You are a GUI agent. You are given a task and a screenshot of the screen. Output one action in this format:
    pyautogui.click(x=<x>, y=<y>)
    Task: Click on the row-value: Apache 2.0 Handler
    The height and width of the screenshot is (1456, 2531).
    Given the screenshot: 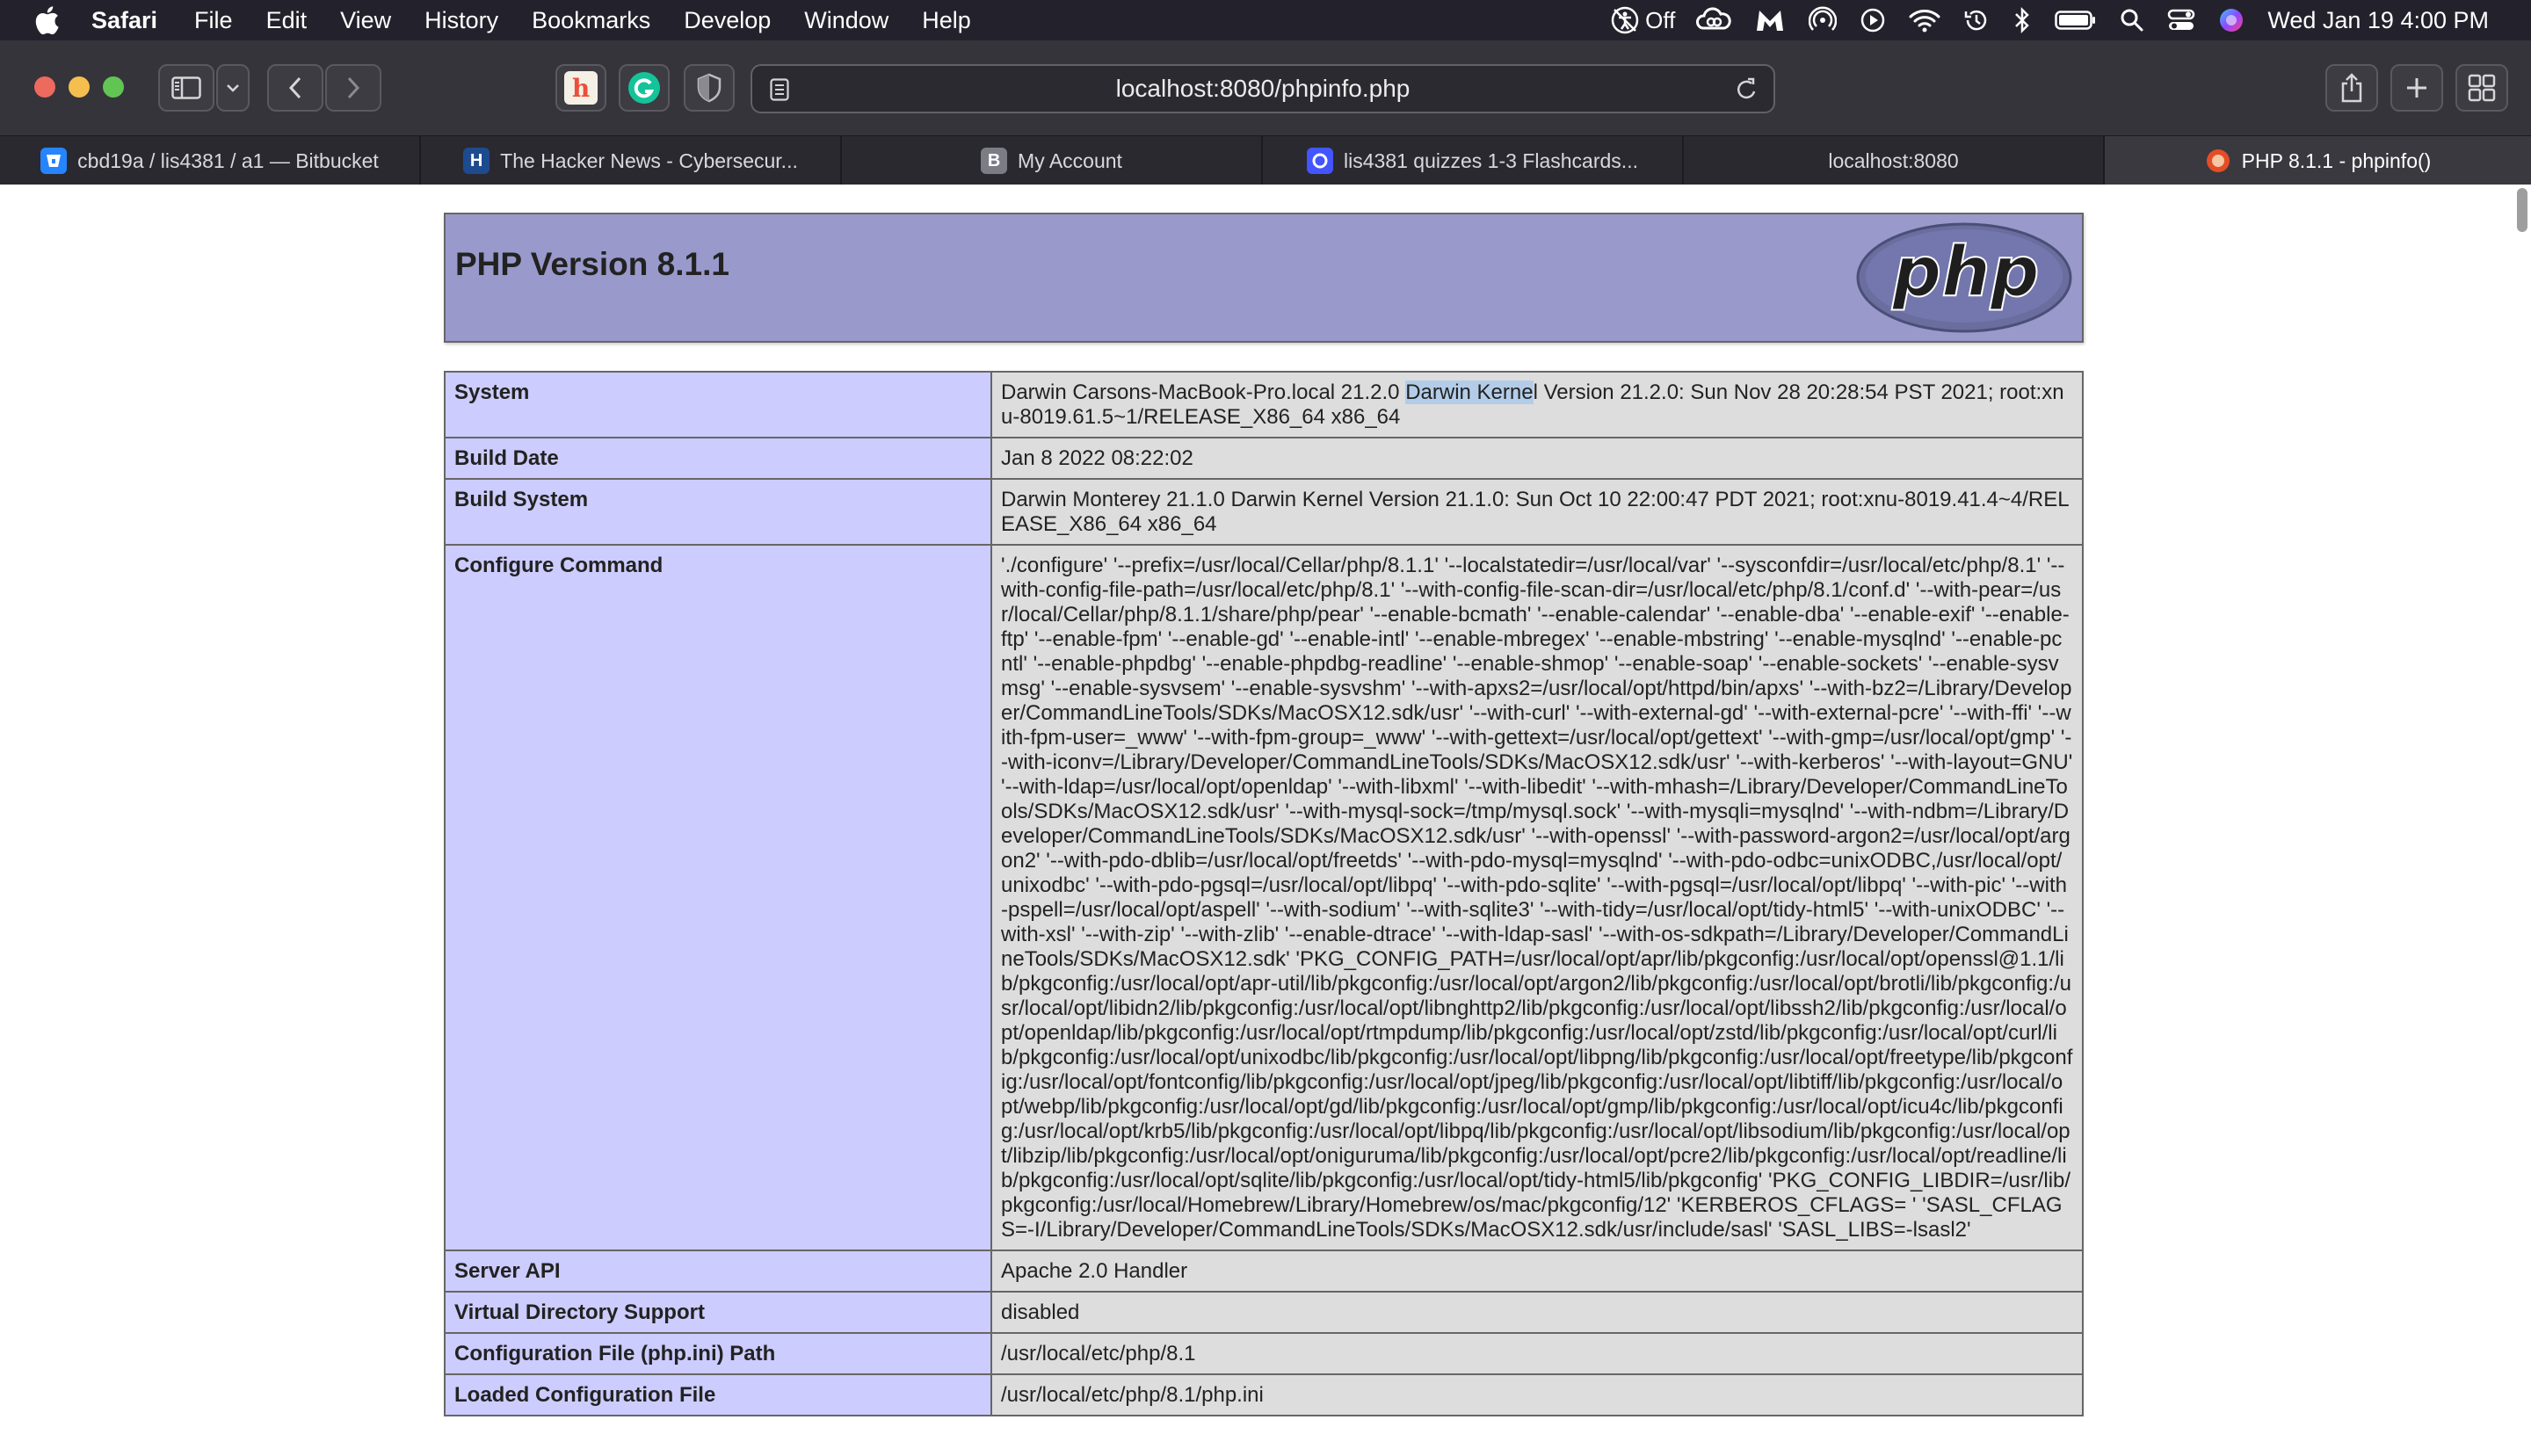 What is the action you would take?
    pyautogui.click(x=1537, y=1271)
    